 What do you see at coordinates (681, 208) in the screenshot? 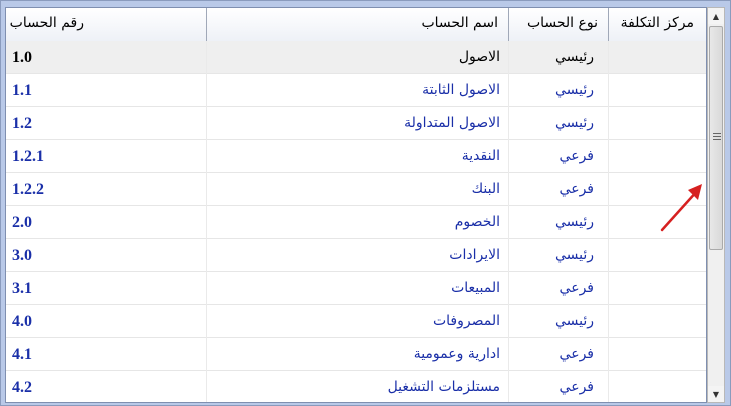
I see `red-arrow-icon` at bounding box center [681, 208].